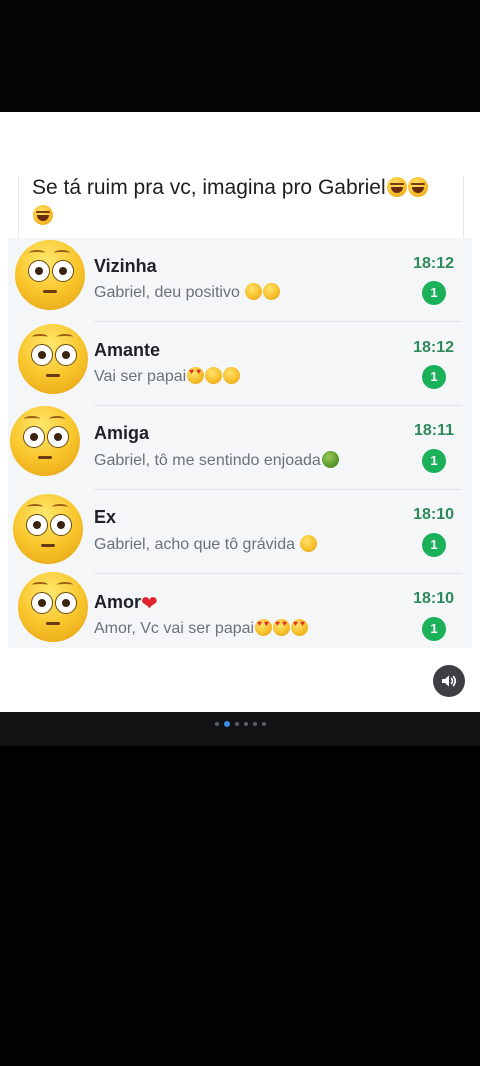 The width and height of the screenshot is (480, 1066). What do you see at coordinates (206, 544) in the screenshot?
I see `message-preview: Gabriel, acho que tô grávida` at bounding box center [206, 544].